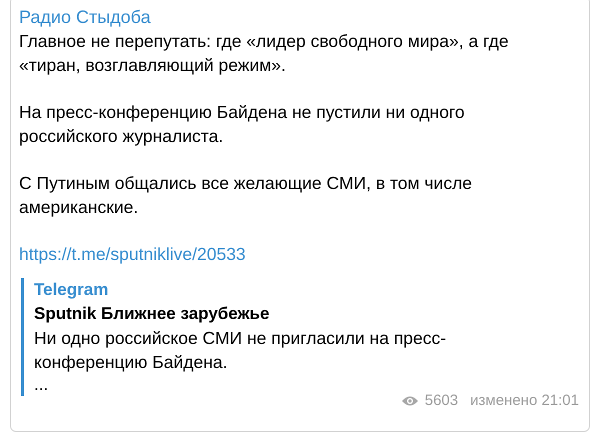  What do you see at coordinates (242, 124) in the screenshot?
I see `message-paragraph: На пресс-конференцию Байдена не пустили ни одного российского журналиста.` at bounding box center [242, 124].